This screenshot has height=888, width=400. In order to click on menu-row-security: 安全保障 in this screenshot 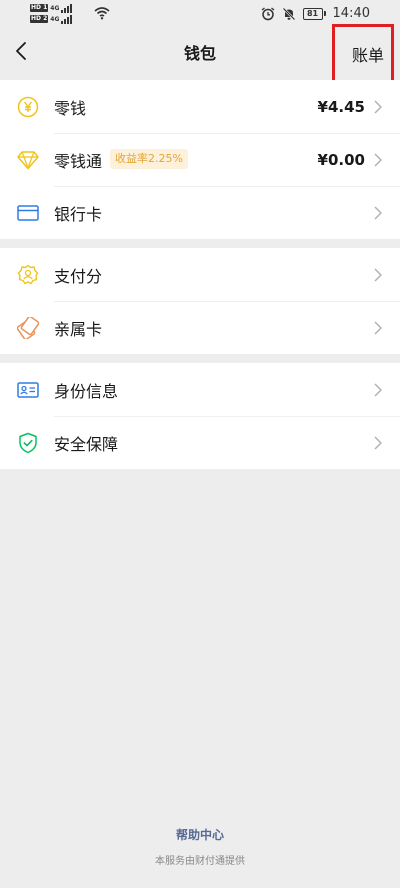, I will do `click(200, 442)`.